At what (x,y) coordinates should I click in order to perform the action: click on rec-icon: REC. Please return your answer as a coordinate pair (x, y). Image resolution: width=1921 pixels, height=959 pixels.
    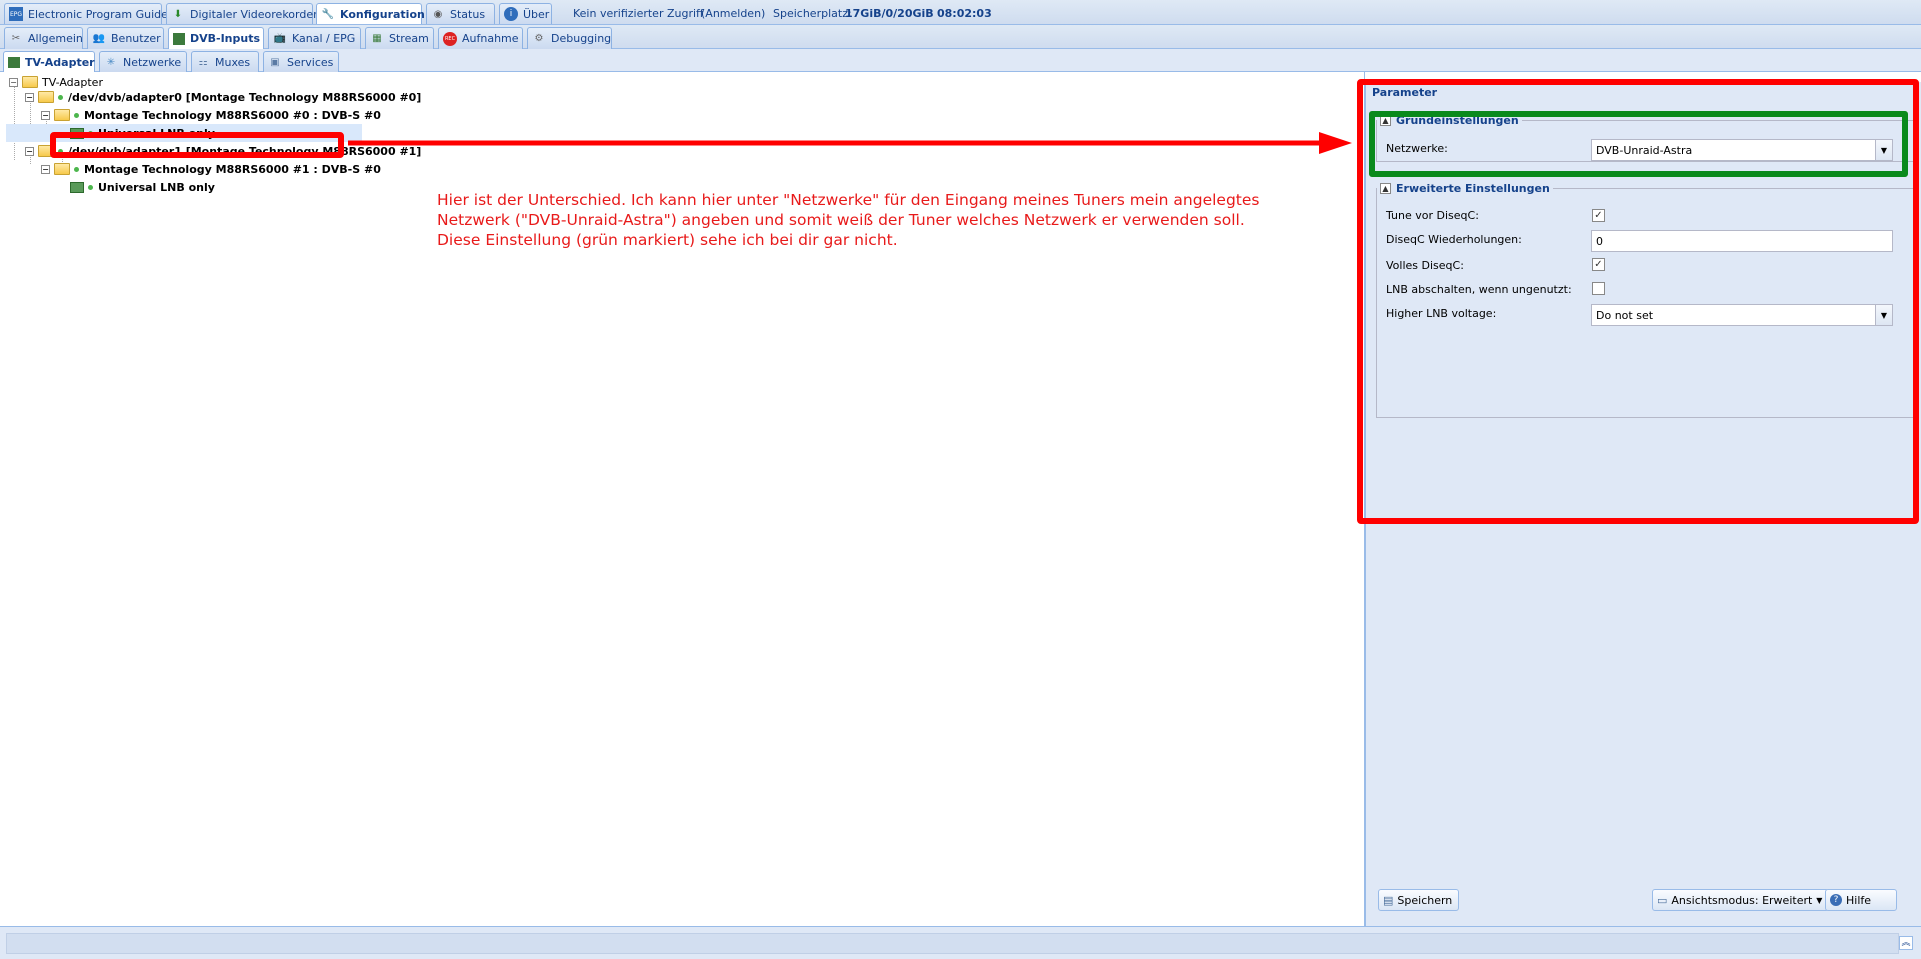
    Looking at the image, I should click on (450, 38).